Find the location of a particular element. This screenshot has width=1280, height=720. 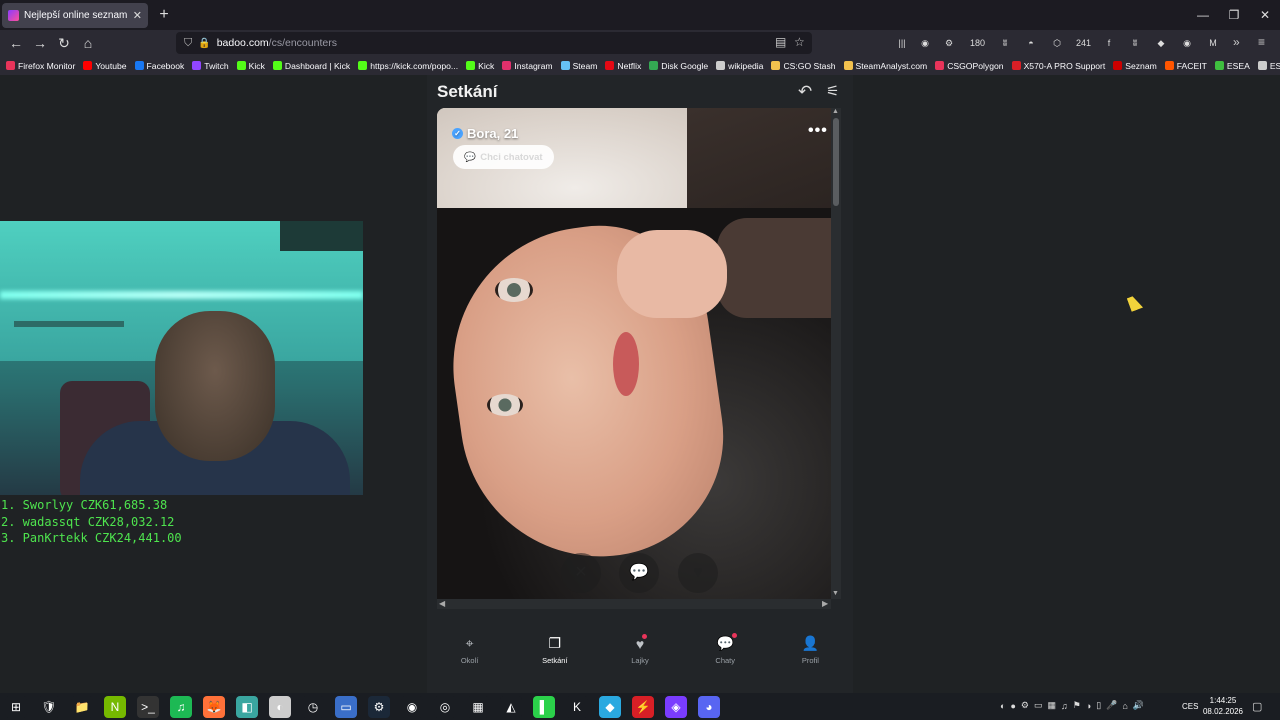

bookmark-item: X570-A PRO Support is located at coordinates (1058, 66).